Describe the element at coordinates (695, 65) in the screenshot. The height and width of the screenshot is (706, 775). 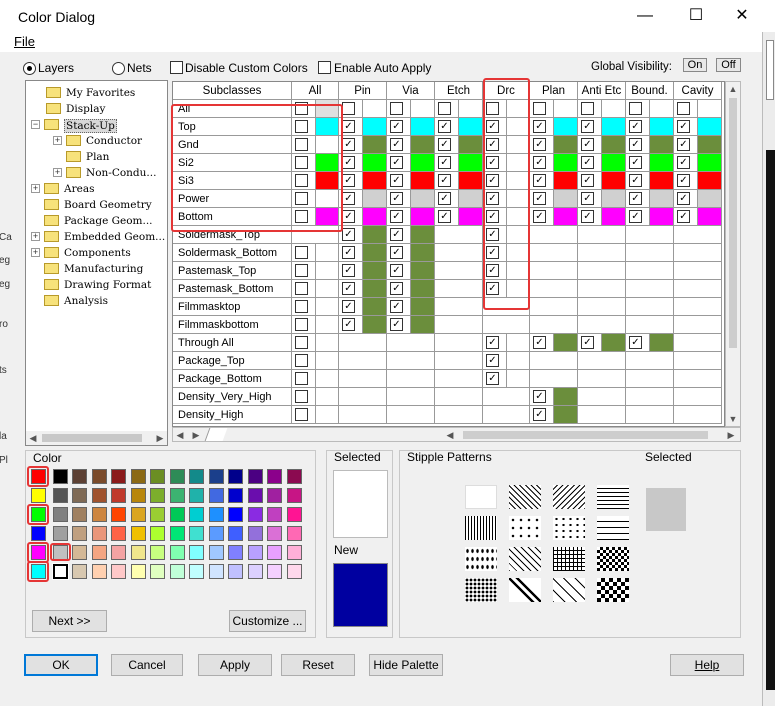
I see `global-visibility-on-button: On` at that location.